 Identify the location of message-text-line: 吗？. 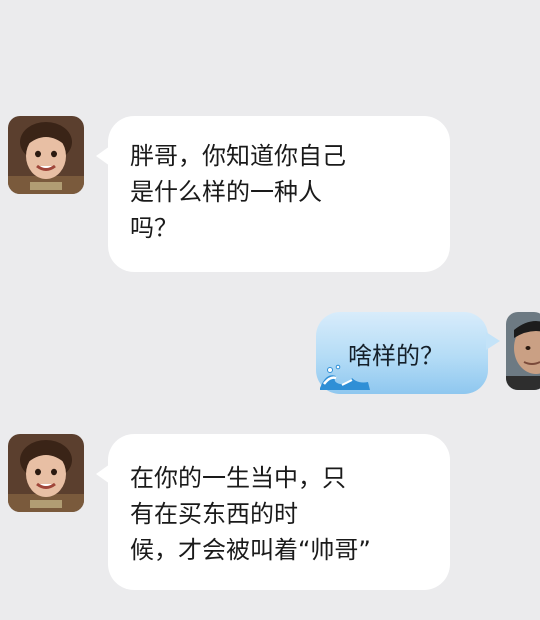
(154, 228).